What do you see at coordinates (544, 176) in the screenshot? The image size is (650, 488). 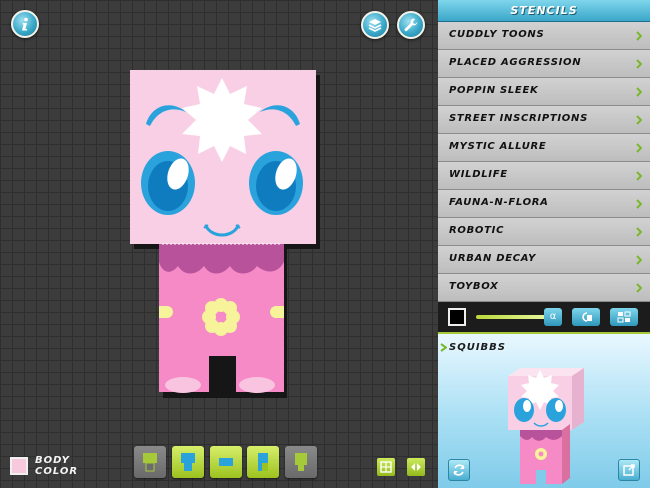 I see `stencil-item-wildlife: WILDLIFE` at bounding box center [544, 176].